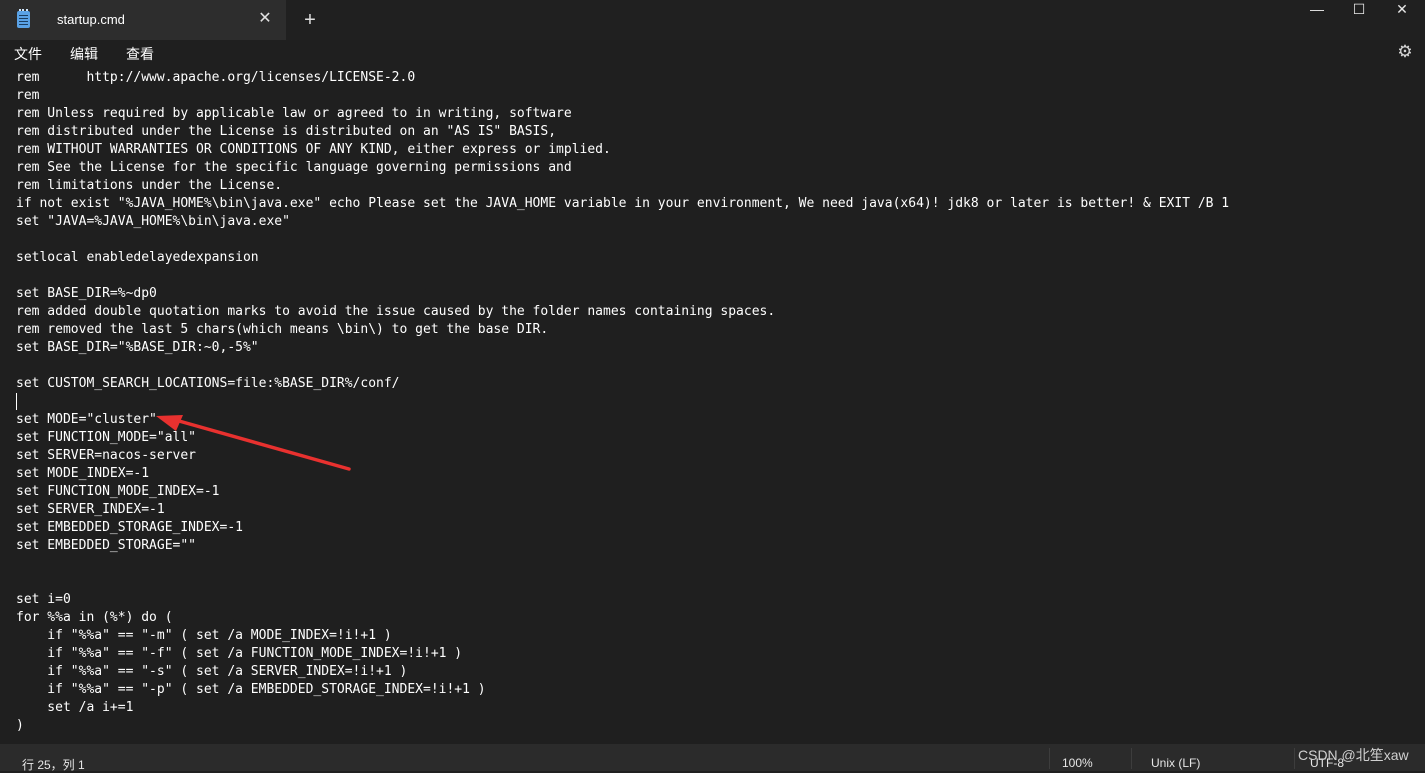 Image resolution: width=1425 pixels, height=773 pixels. I want to click on new-tab-button: +, so click(310, 20).